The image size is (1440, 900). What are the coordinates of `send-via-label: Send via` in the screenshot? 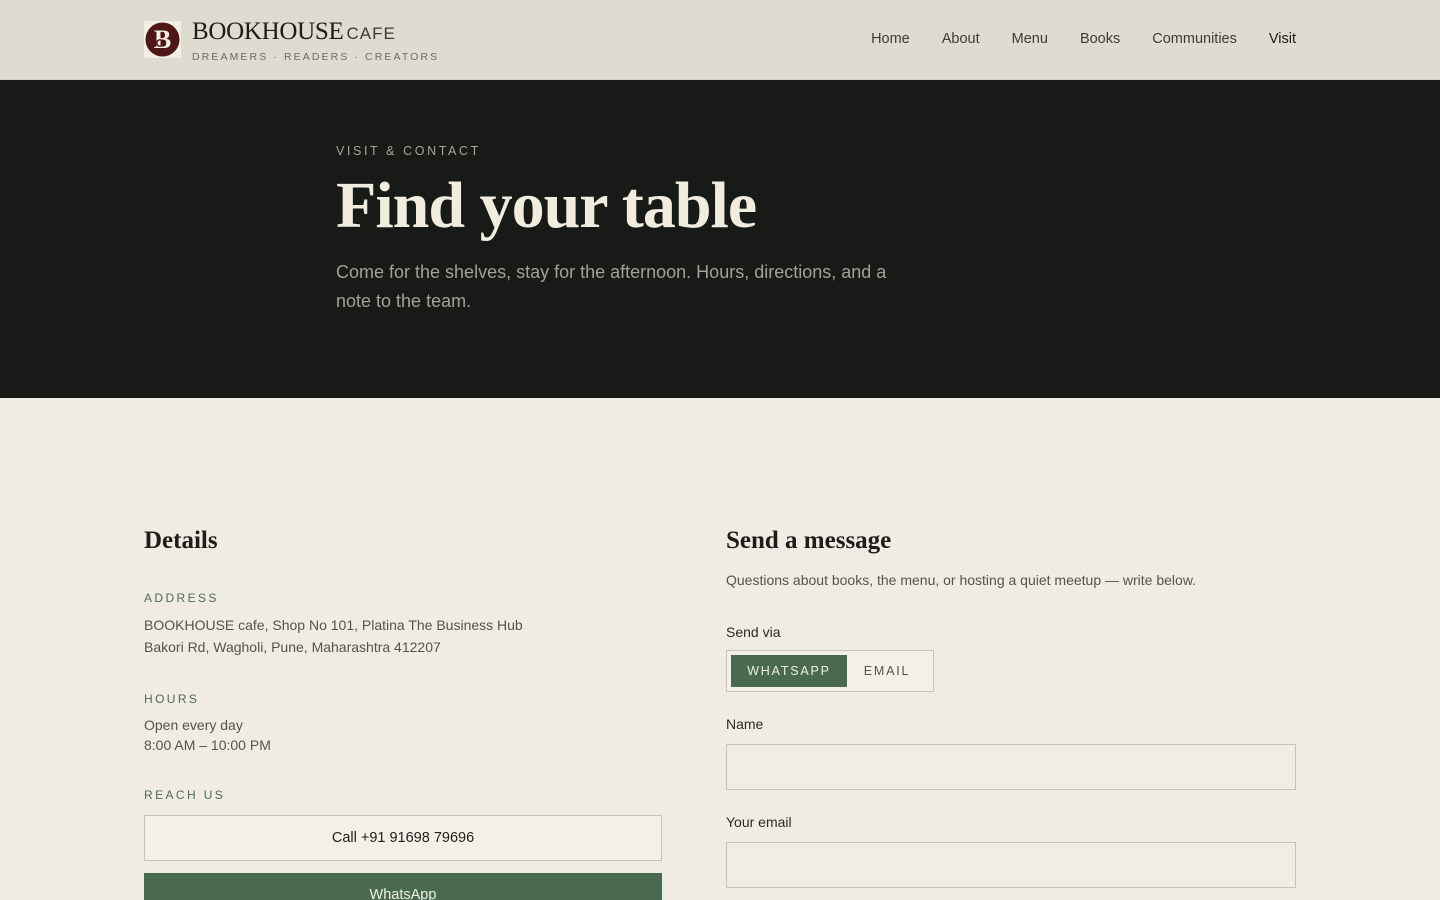 It's located at (753, 632).